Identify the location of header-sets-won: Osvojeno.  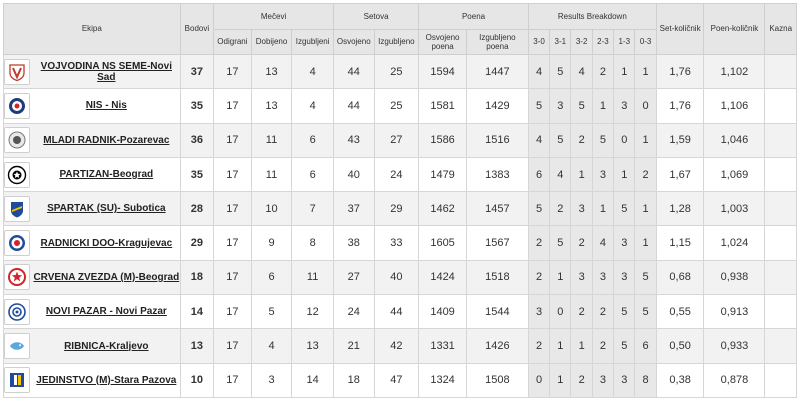
(353, 42).